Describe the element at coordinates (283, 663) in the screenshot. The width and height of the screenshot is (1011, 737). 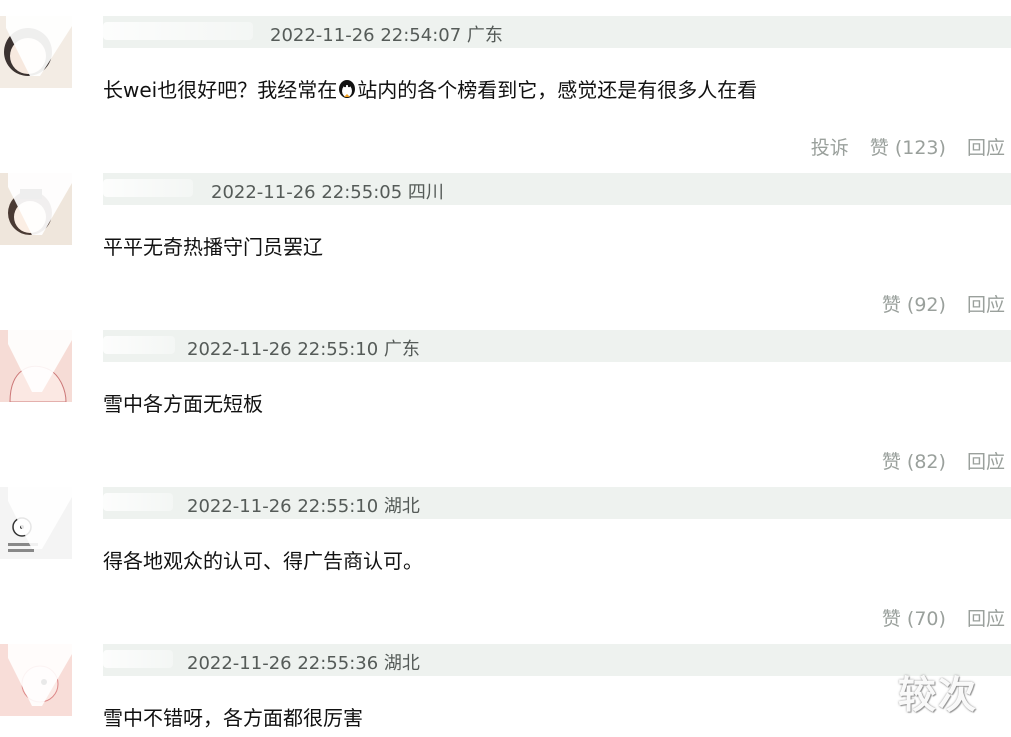
I see `comment-time: 2022-11-26 22:55:36` at that location.